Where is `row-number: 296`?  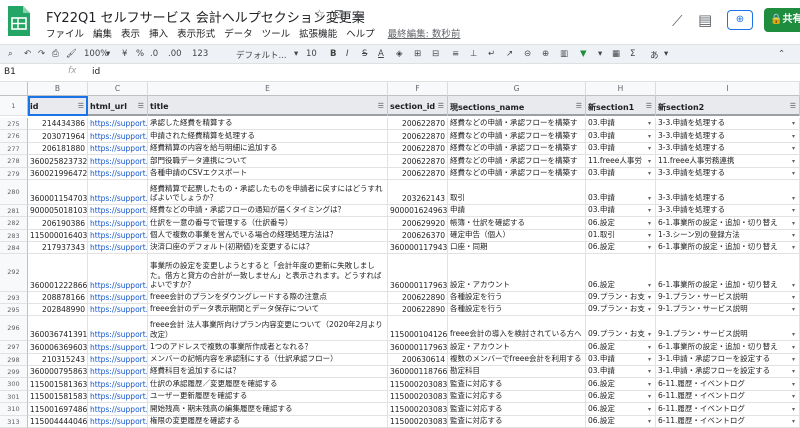
row-number: 296 is located at coordinates (14, 329).